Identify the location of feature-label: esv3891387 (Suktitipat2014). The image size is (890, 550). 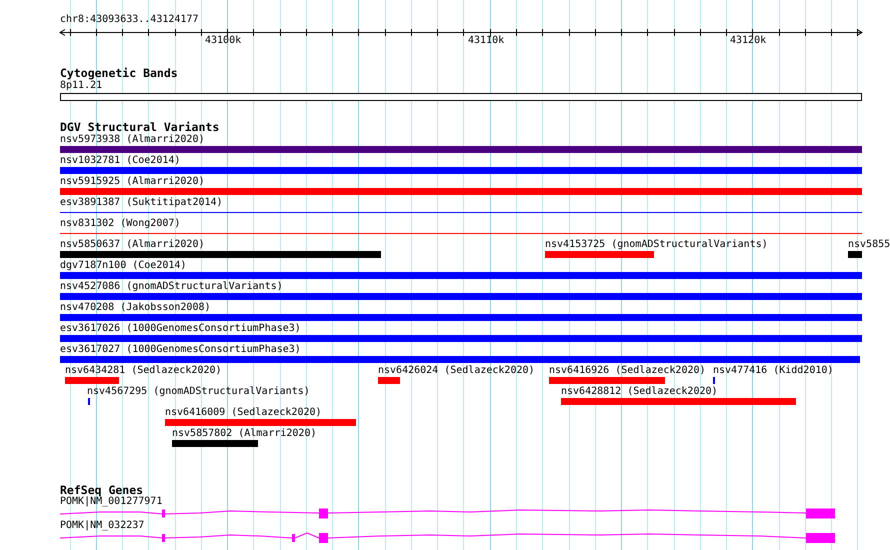
(141, 203).